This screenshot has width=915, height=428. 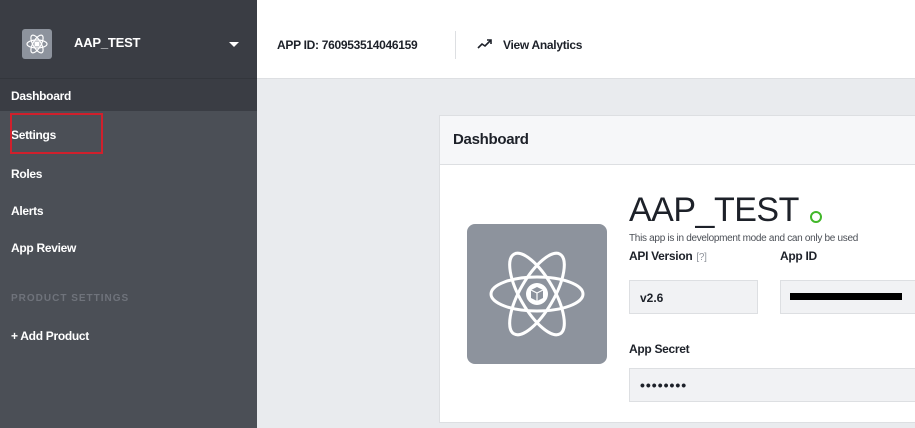 I want to click on api-version-label-text: API Version, so click(x=661, y=256).